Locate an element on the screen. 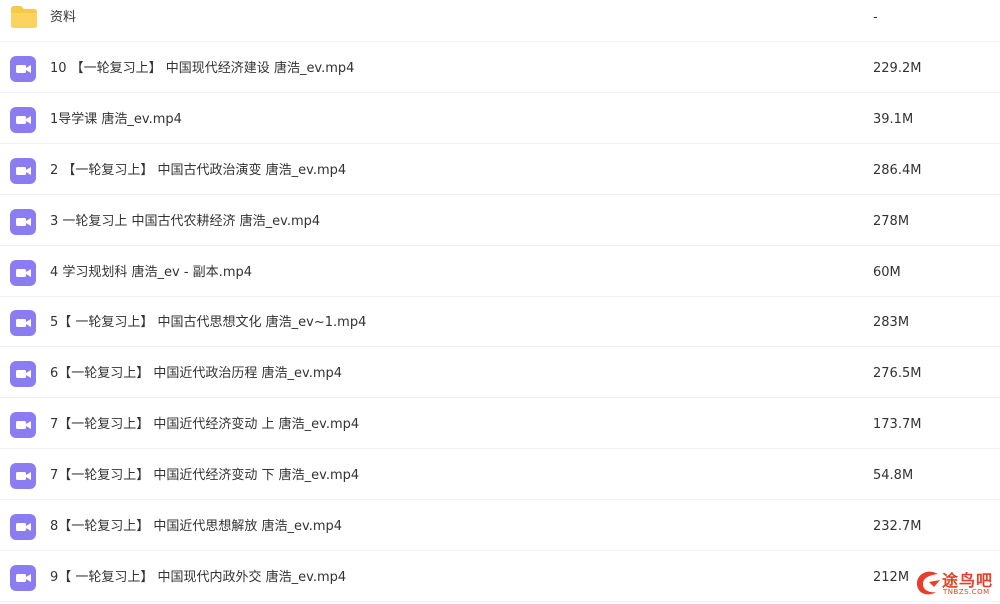  file-size: 54.8M is located at coordinates (893, 476).